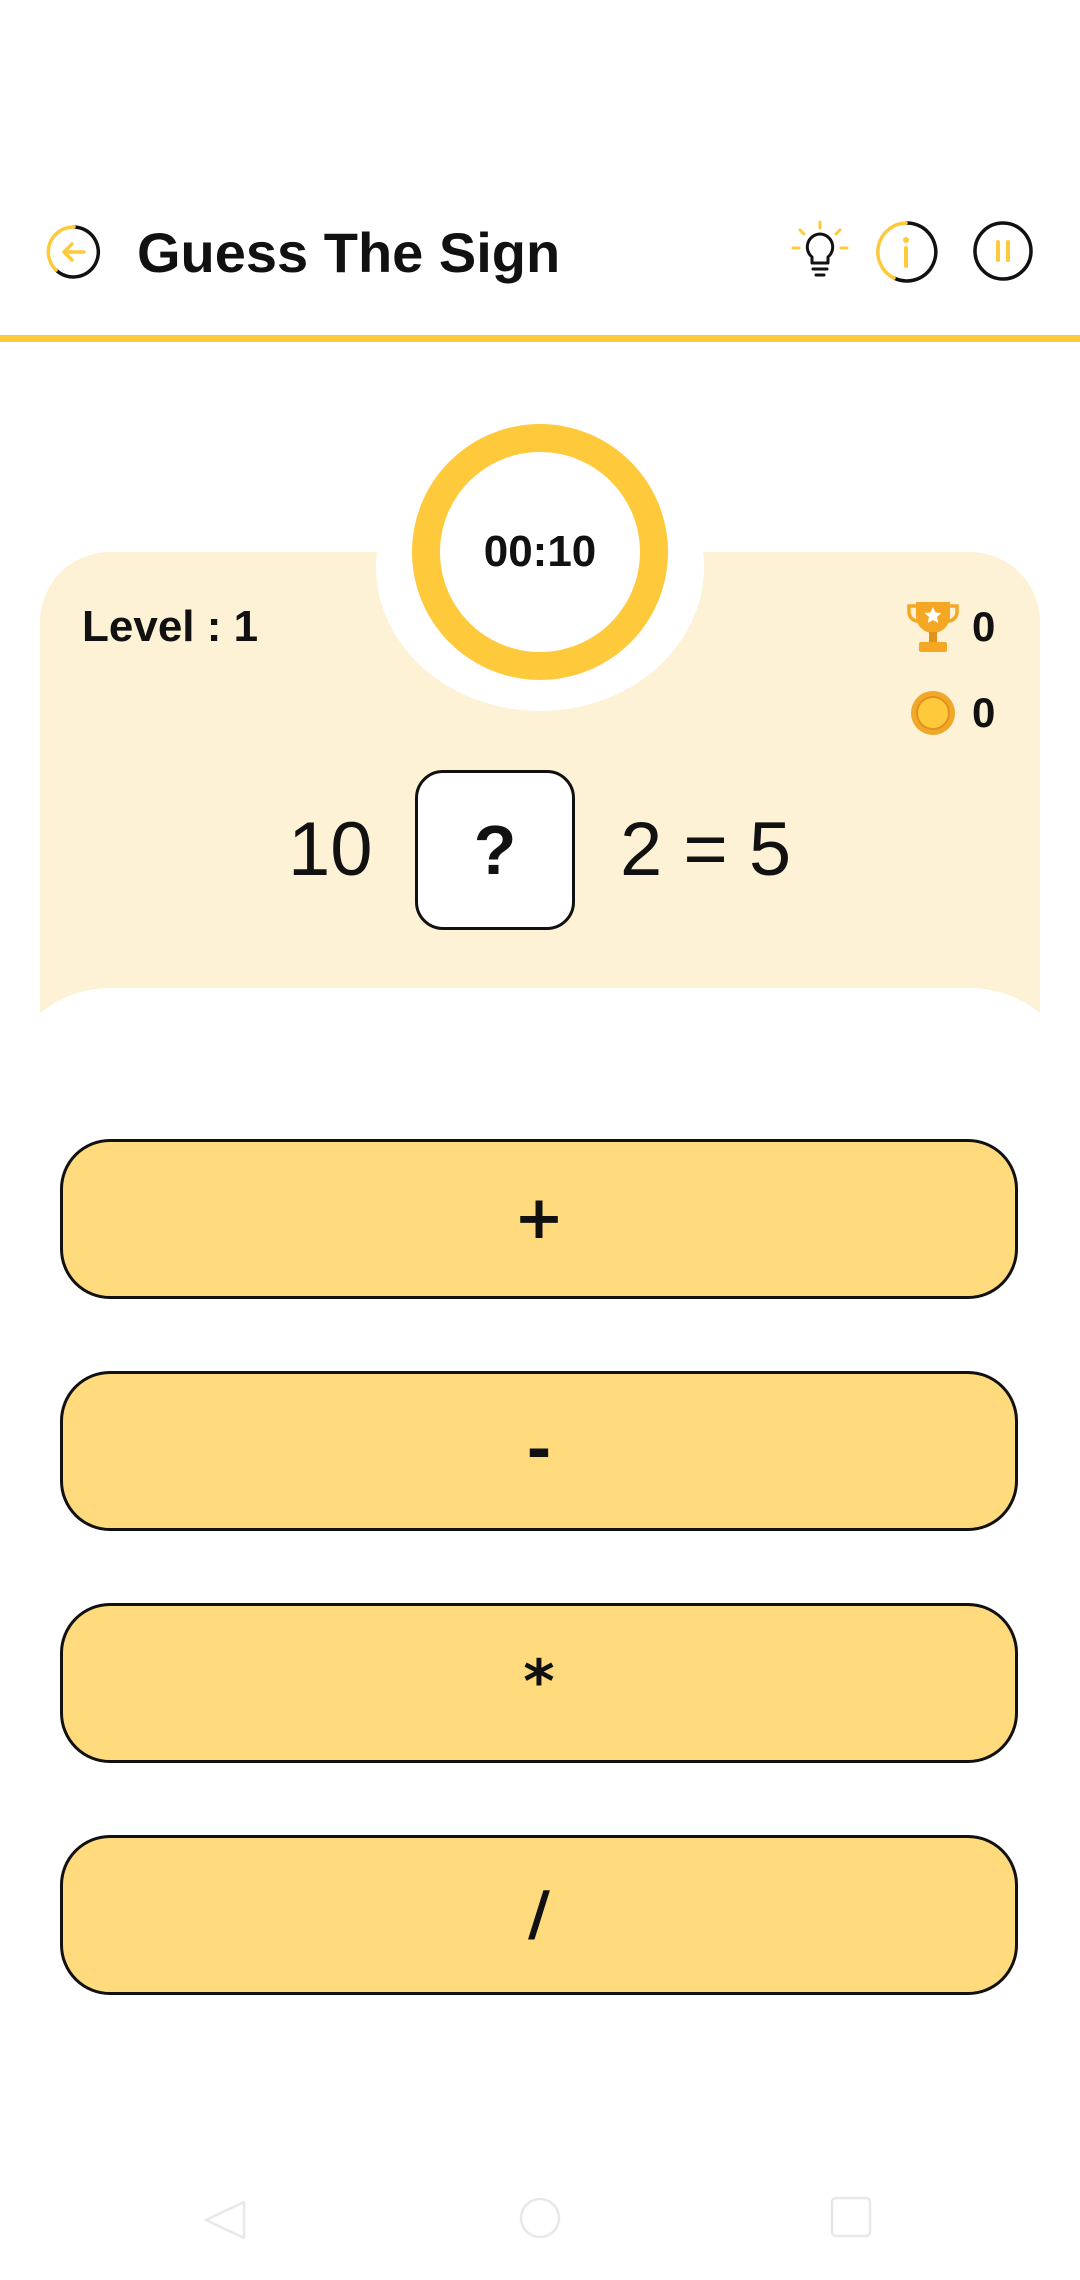  I want to click on equation-left-operand: 10, so click(330, 849).